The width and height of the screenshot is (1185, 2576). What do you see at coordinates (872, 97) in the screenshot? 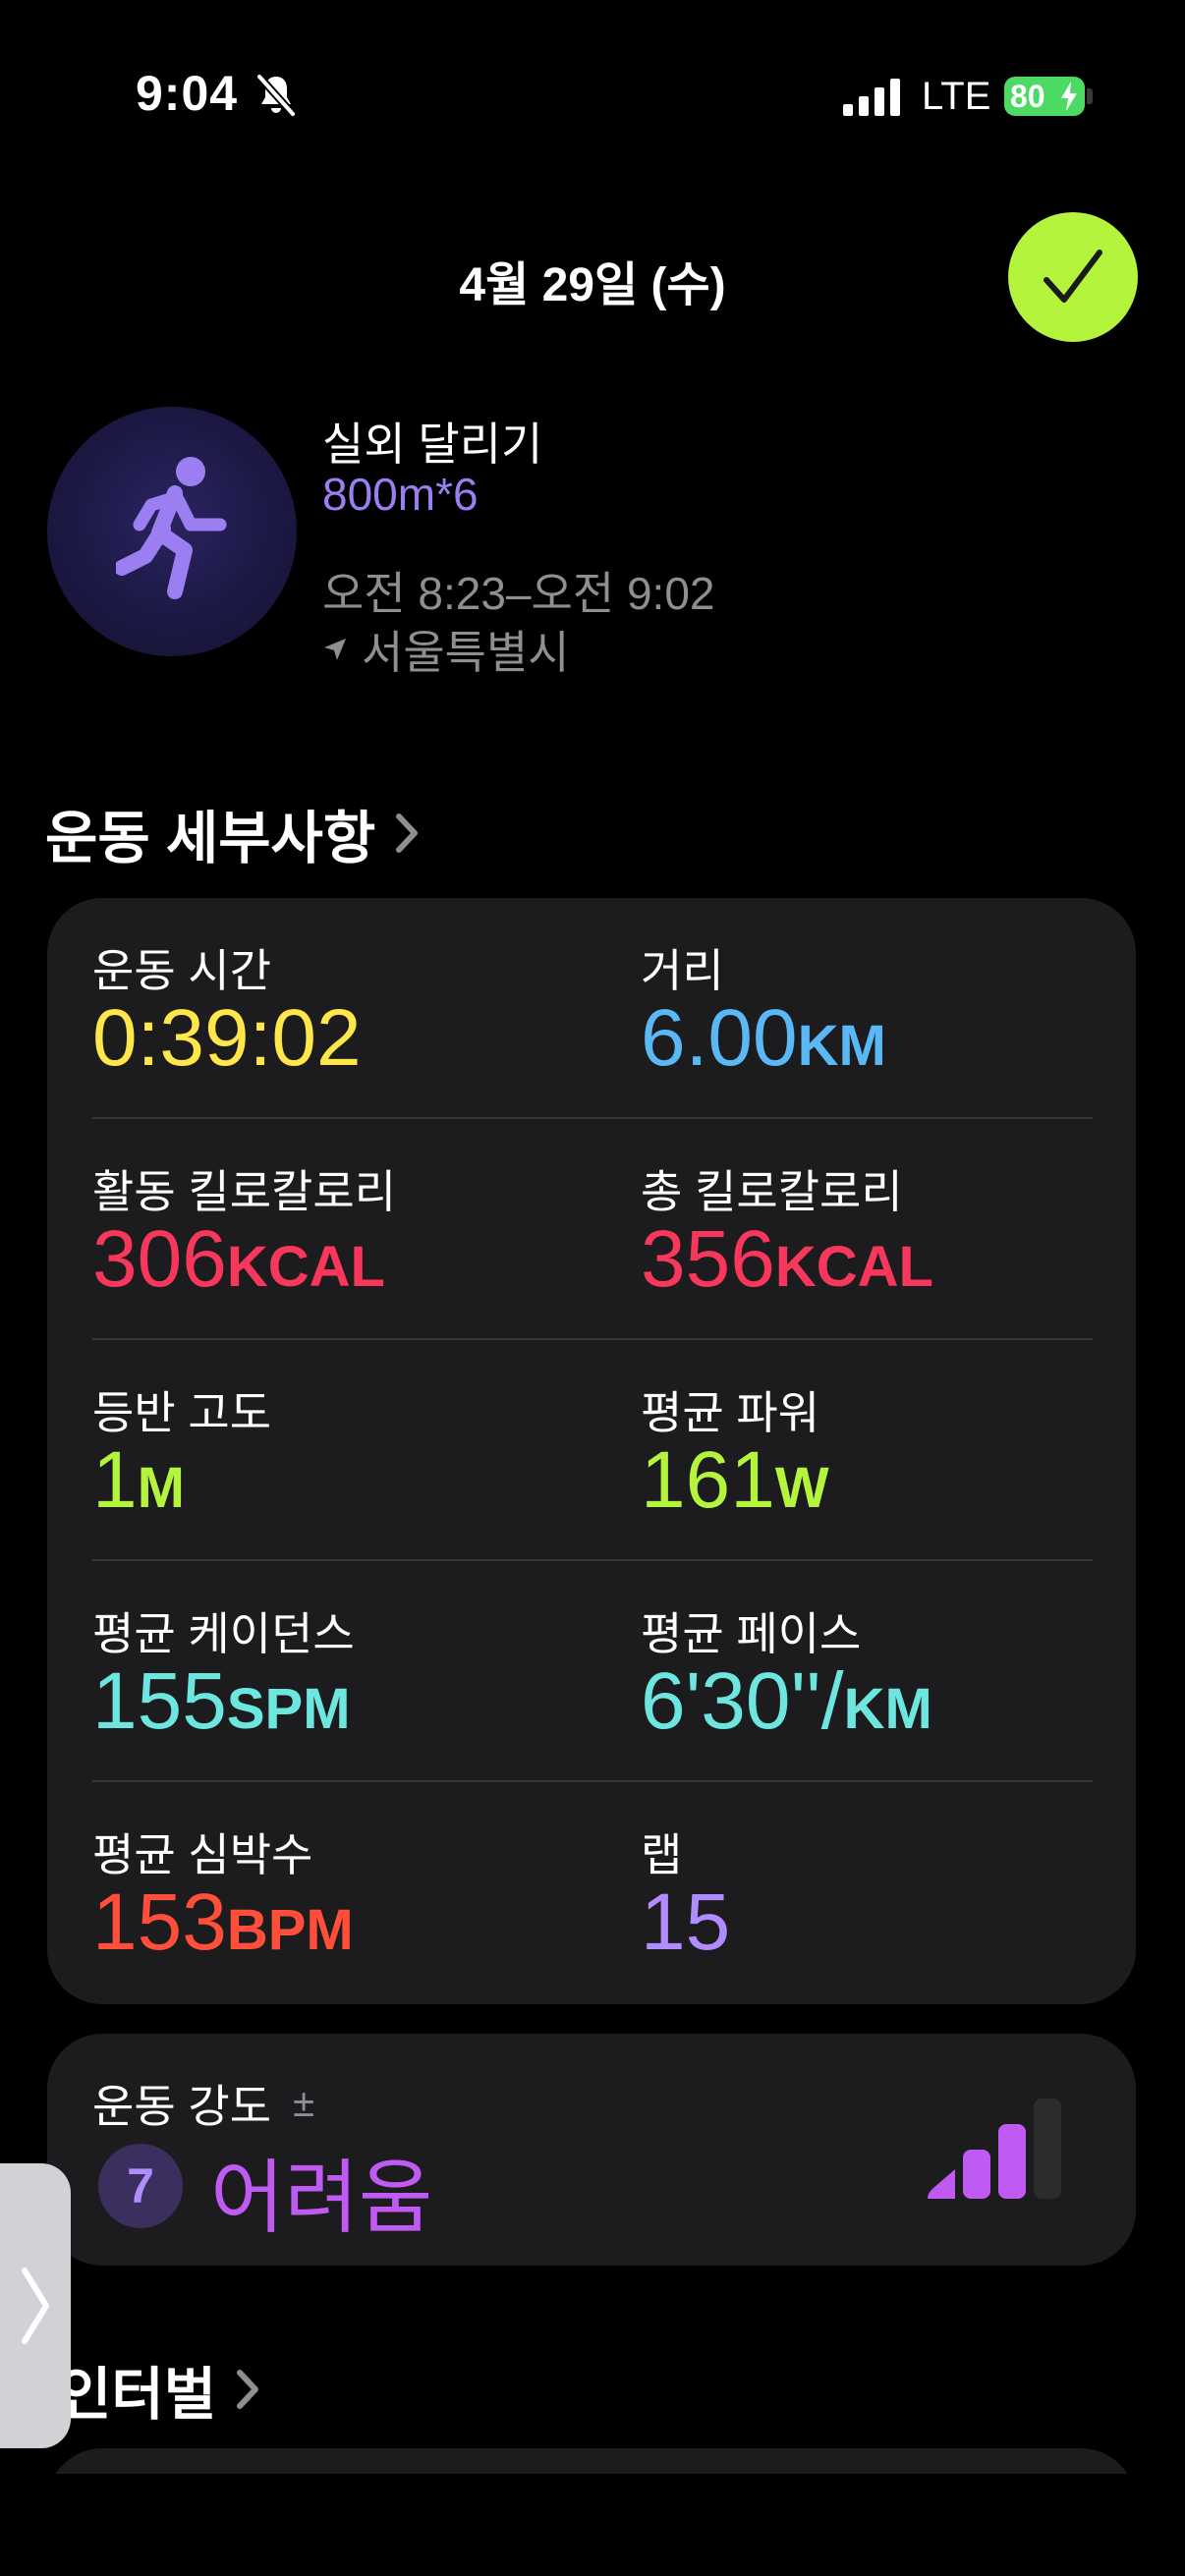
I see `signal-icon` at bounding box center [872, 97].